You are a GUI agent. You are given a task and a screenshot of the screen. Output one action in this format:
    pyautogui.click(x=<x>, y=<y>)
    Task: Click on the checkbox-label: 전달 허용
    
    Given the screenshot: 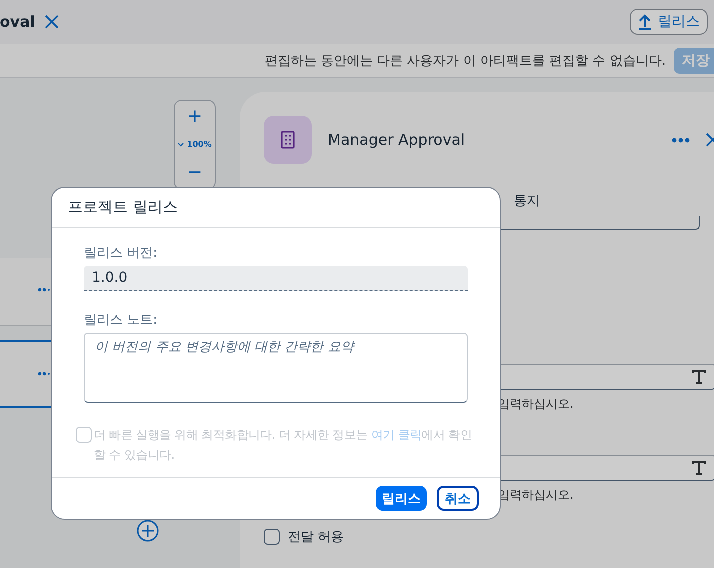 What is the action you would take?
    pyautogui.click(x=316, y=537)
    